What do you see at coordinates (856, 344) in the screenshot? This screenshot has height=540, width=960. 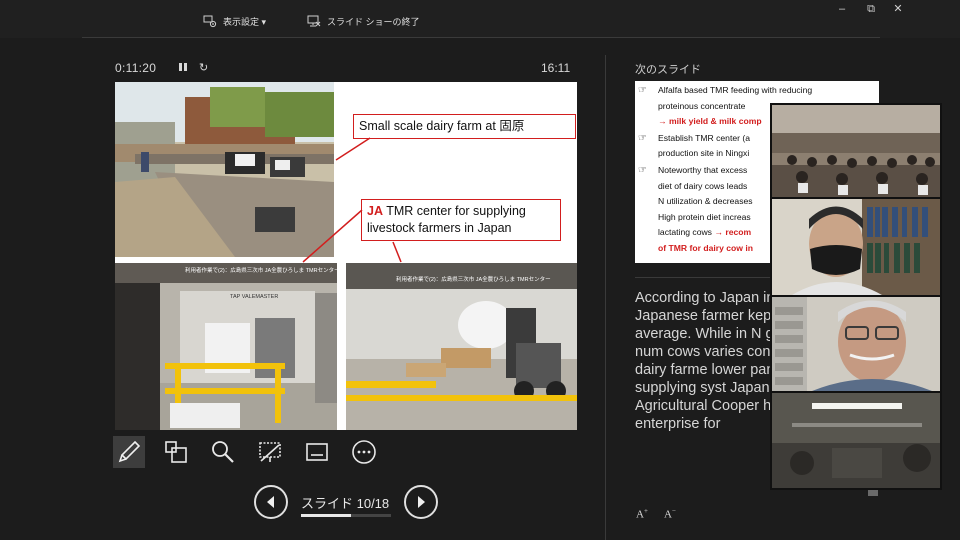 I see `video-tile-participant-glasses` at bounding box center [856, 344].